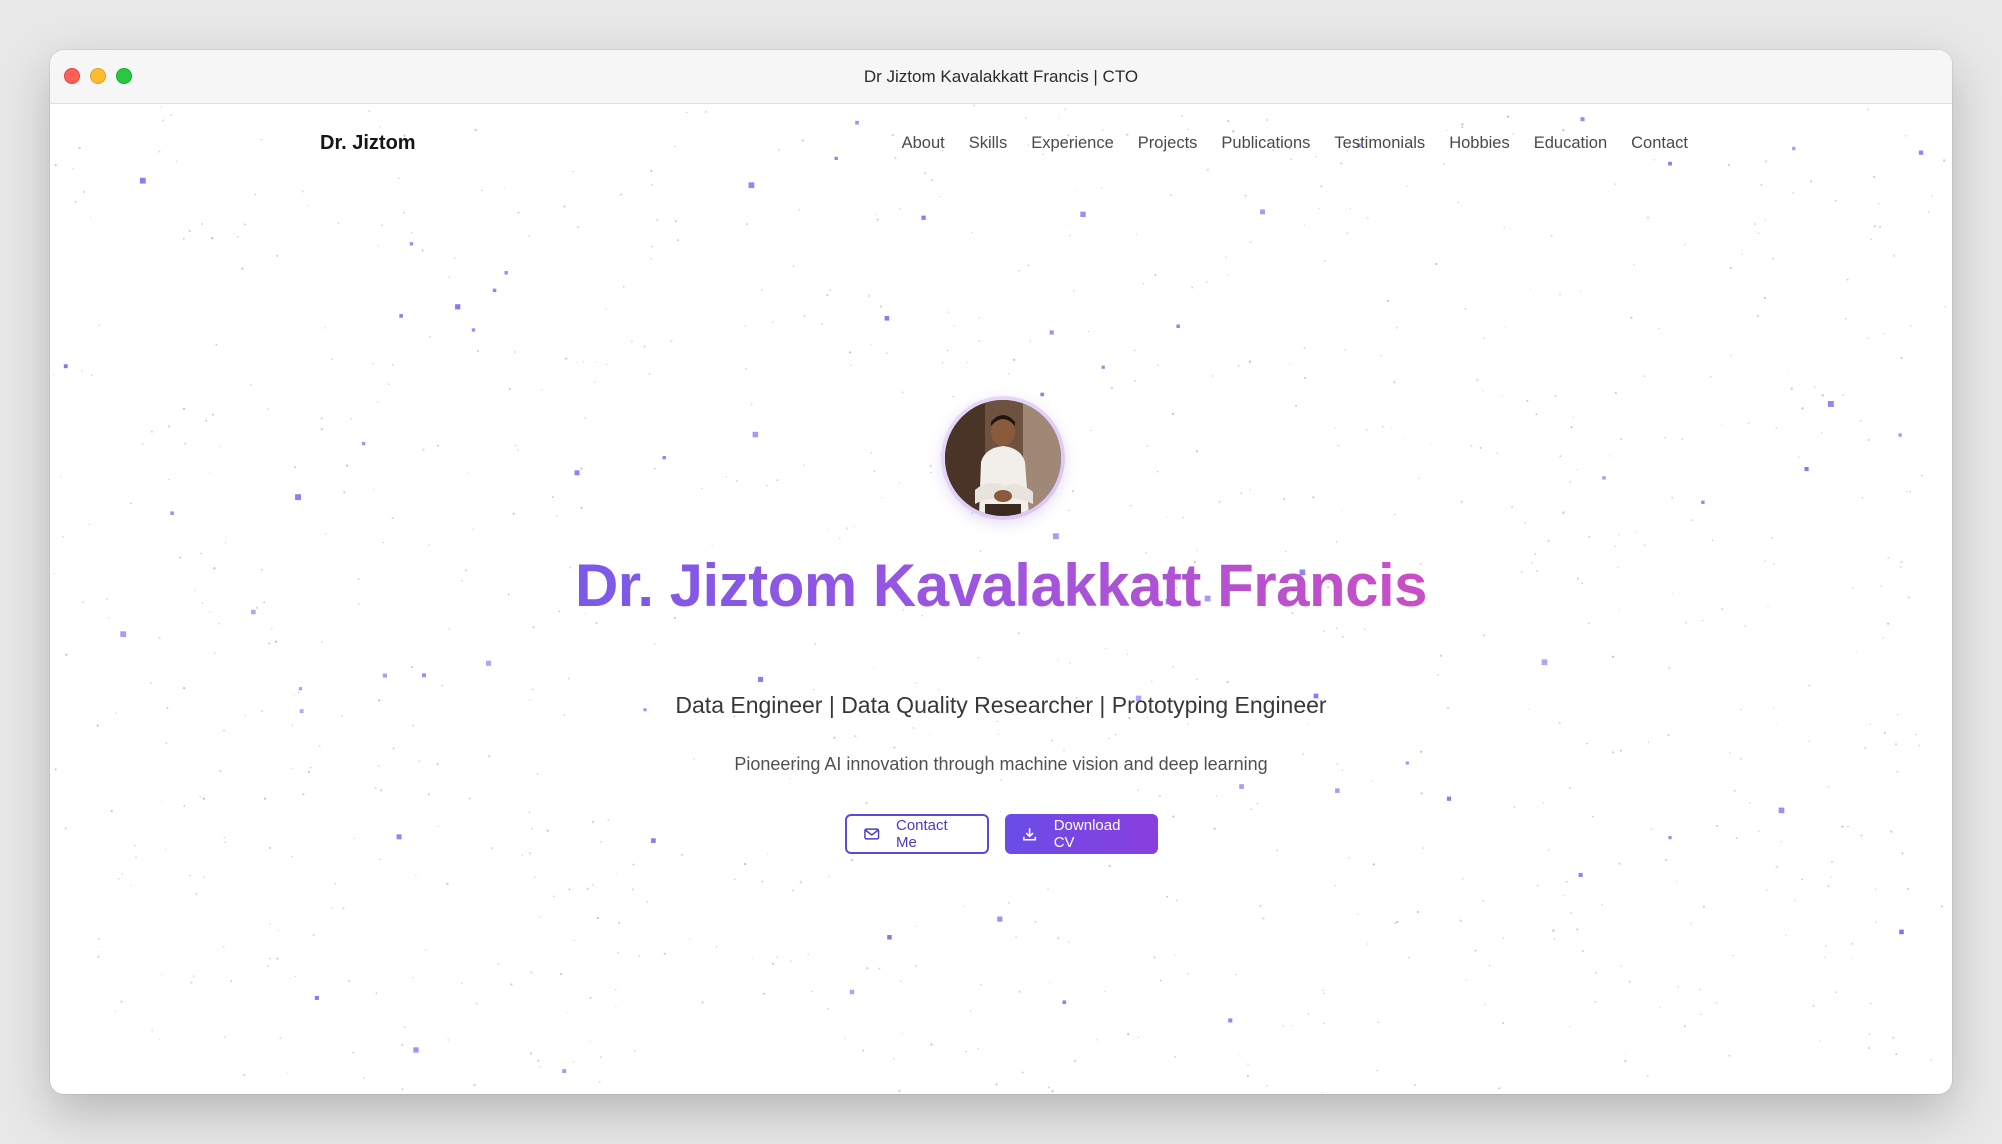 The height and width of the screenshot is (1144, 2002). I want to click on nav-brand: Dr. Jiztom, so click(368, 143).